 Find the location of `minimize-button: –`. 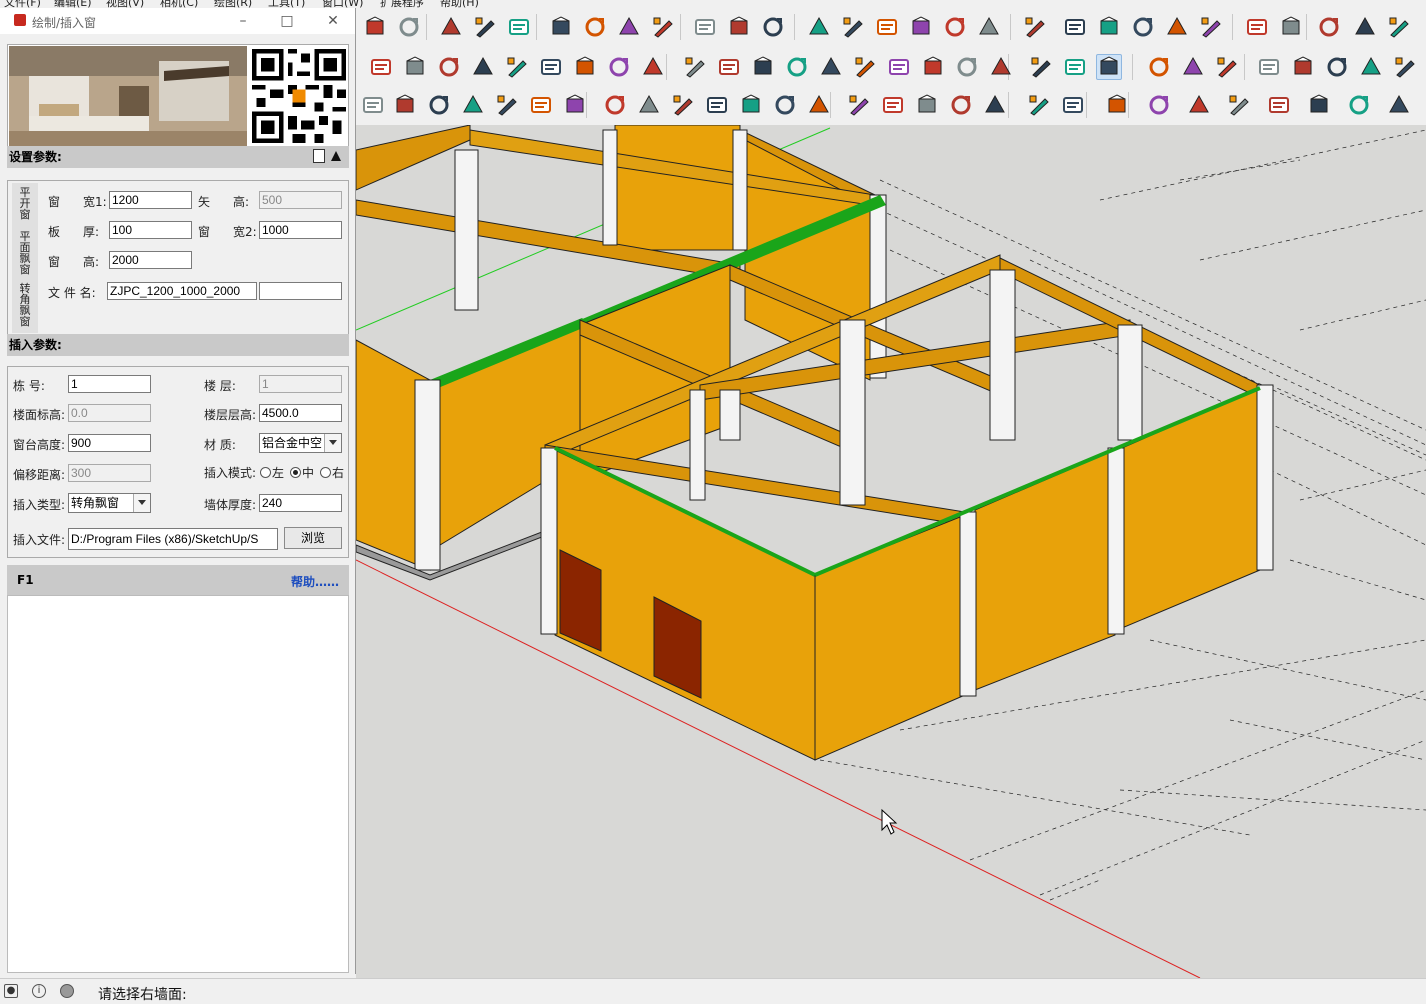

minimize-button: – is located at coordinates (243, 21).